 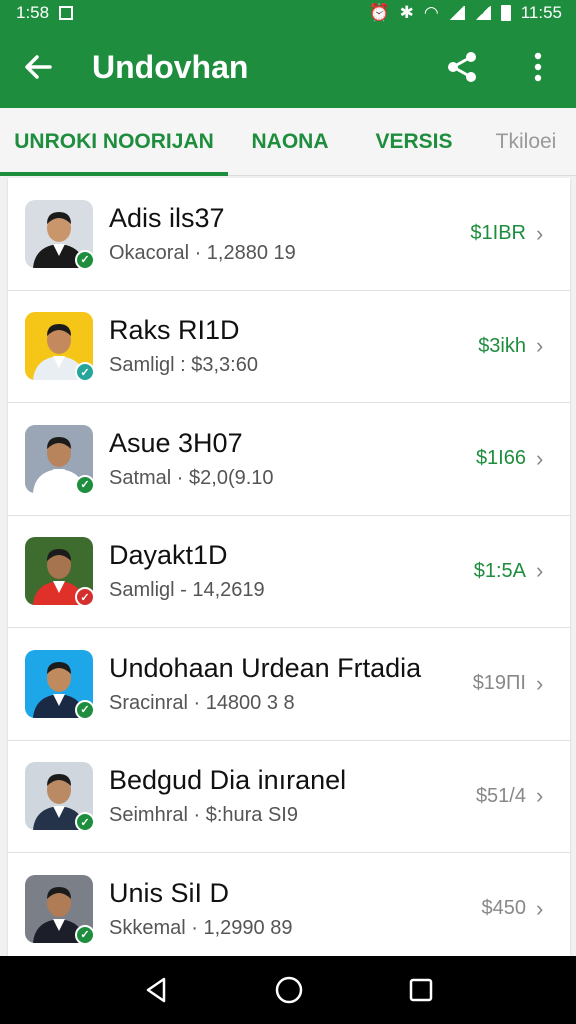 I want to click on tab-label: Tkiloei, so click(x=526, y=141).